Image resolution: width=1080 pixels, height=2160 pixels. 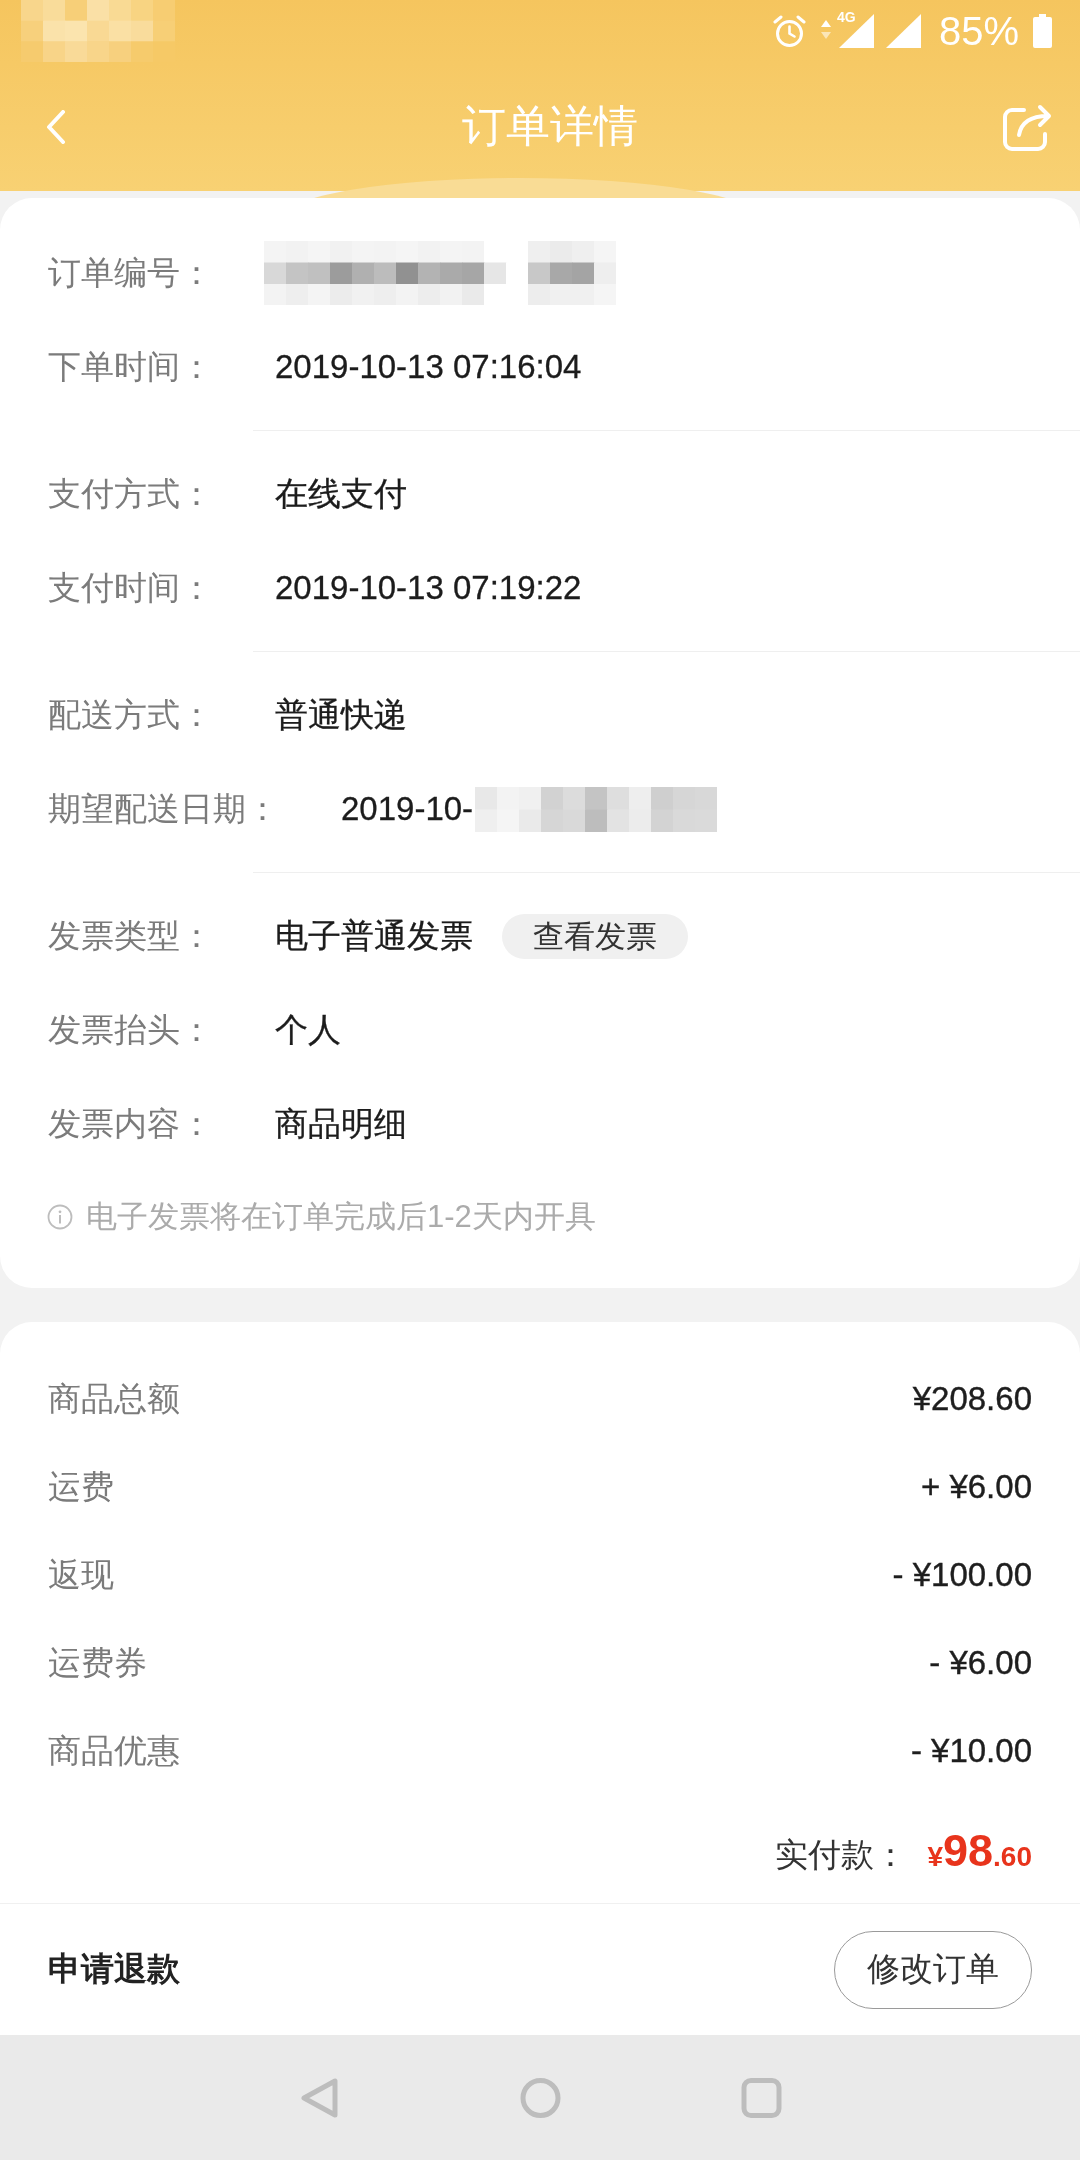 I want to click on page-title: 订单详情, so click(x=550, y=126).